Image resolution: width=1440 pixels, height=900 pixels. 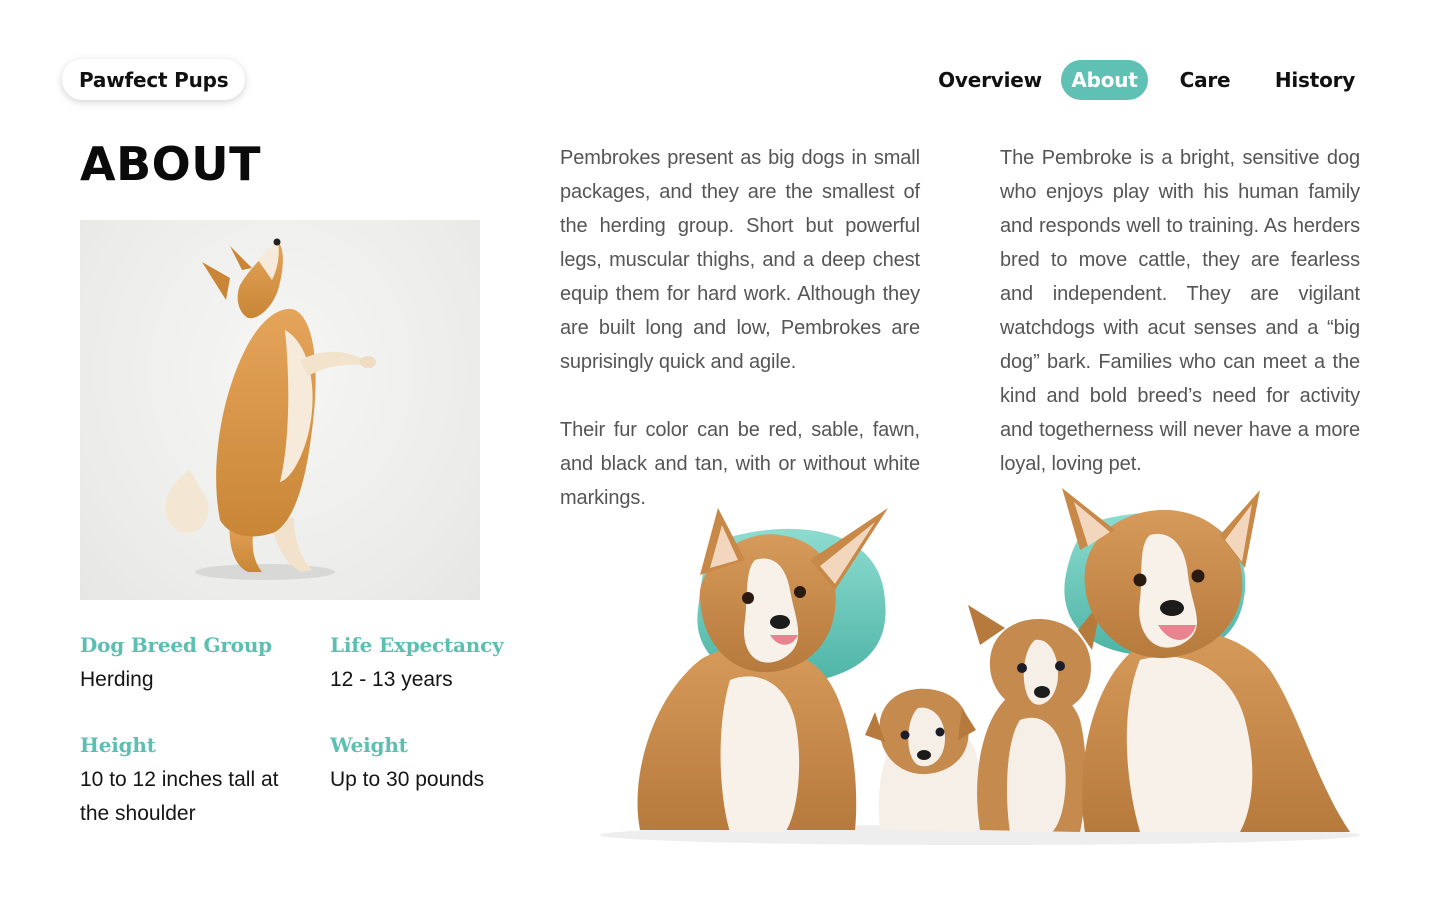 I want to click on fact-value: Up to 30 pounds, so click(x=407, y=779).